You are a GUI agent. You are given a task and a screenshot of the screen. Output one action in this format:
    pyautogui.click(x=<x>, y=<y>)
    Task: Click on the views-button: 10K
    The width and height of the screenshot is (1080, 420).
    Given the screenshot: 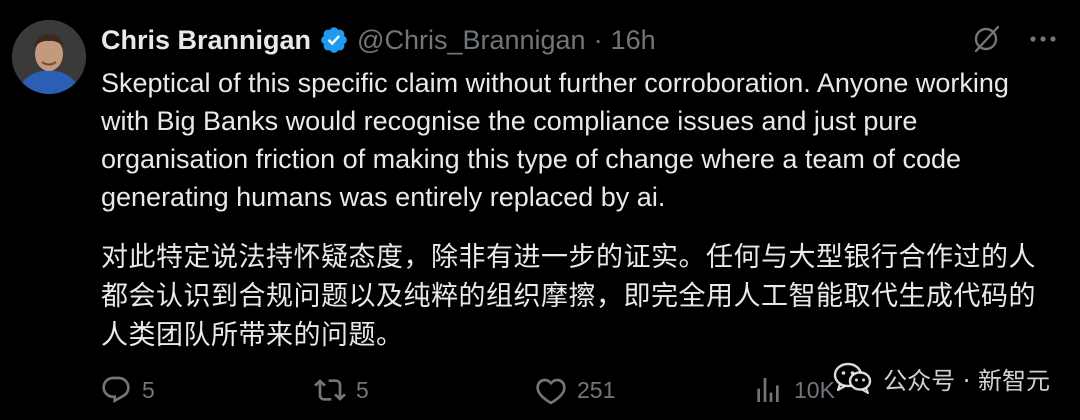 What is the action you would take?
    pyautogui.click(x=793, y=390)
    